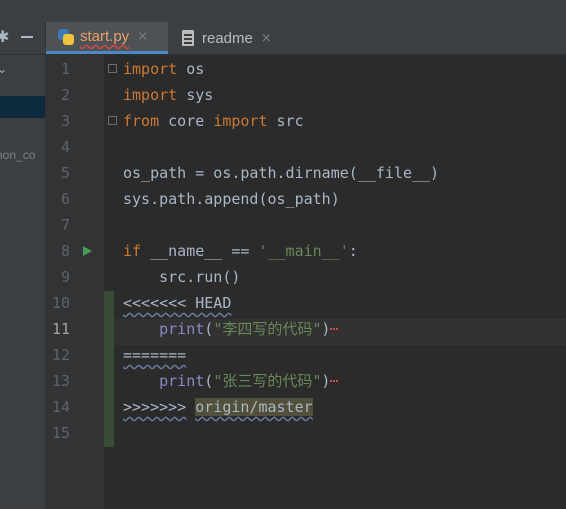 The image size is (566, 509). I want to click on line-number: 14, so click(60, 407).